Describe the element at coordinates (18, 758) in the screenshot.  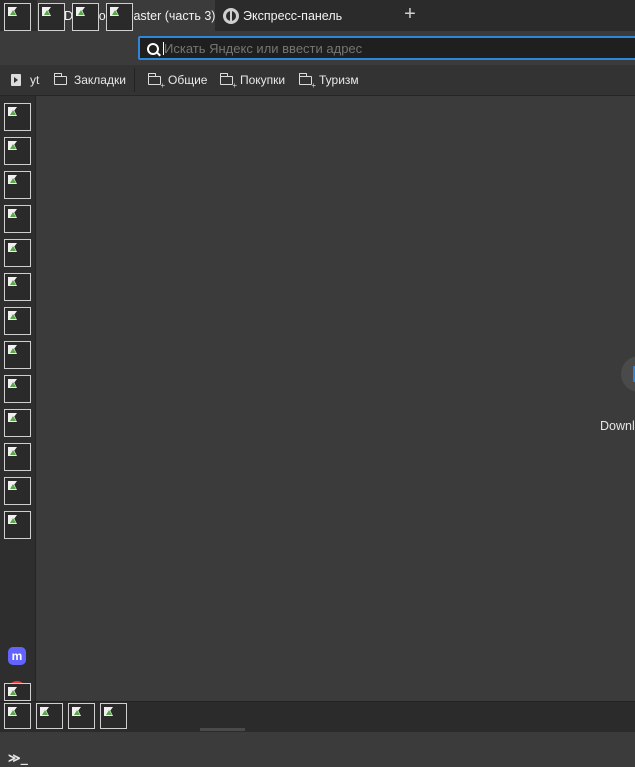
I see `terminal-icon: ≫_` at that location.